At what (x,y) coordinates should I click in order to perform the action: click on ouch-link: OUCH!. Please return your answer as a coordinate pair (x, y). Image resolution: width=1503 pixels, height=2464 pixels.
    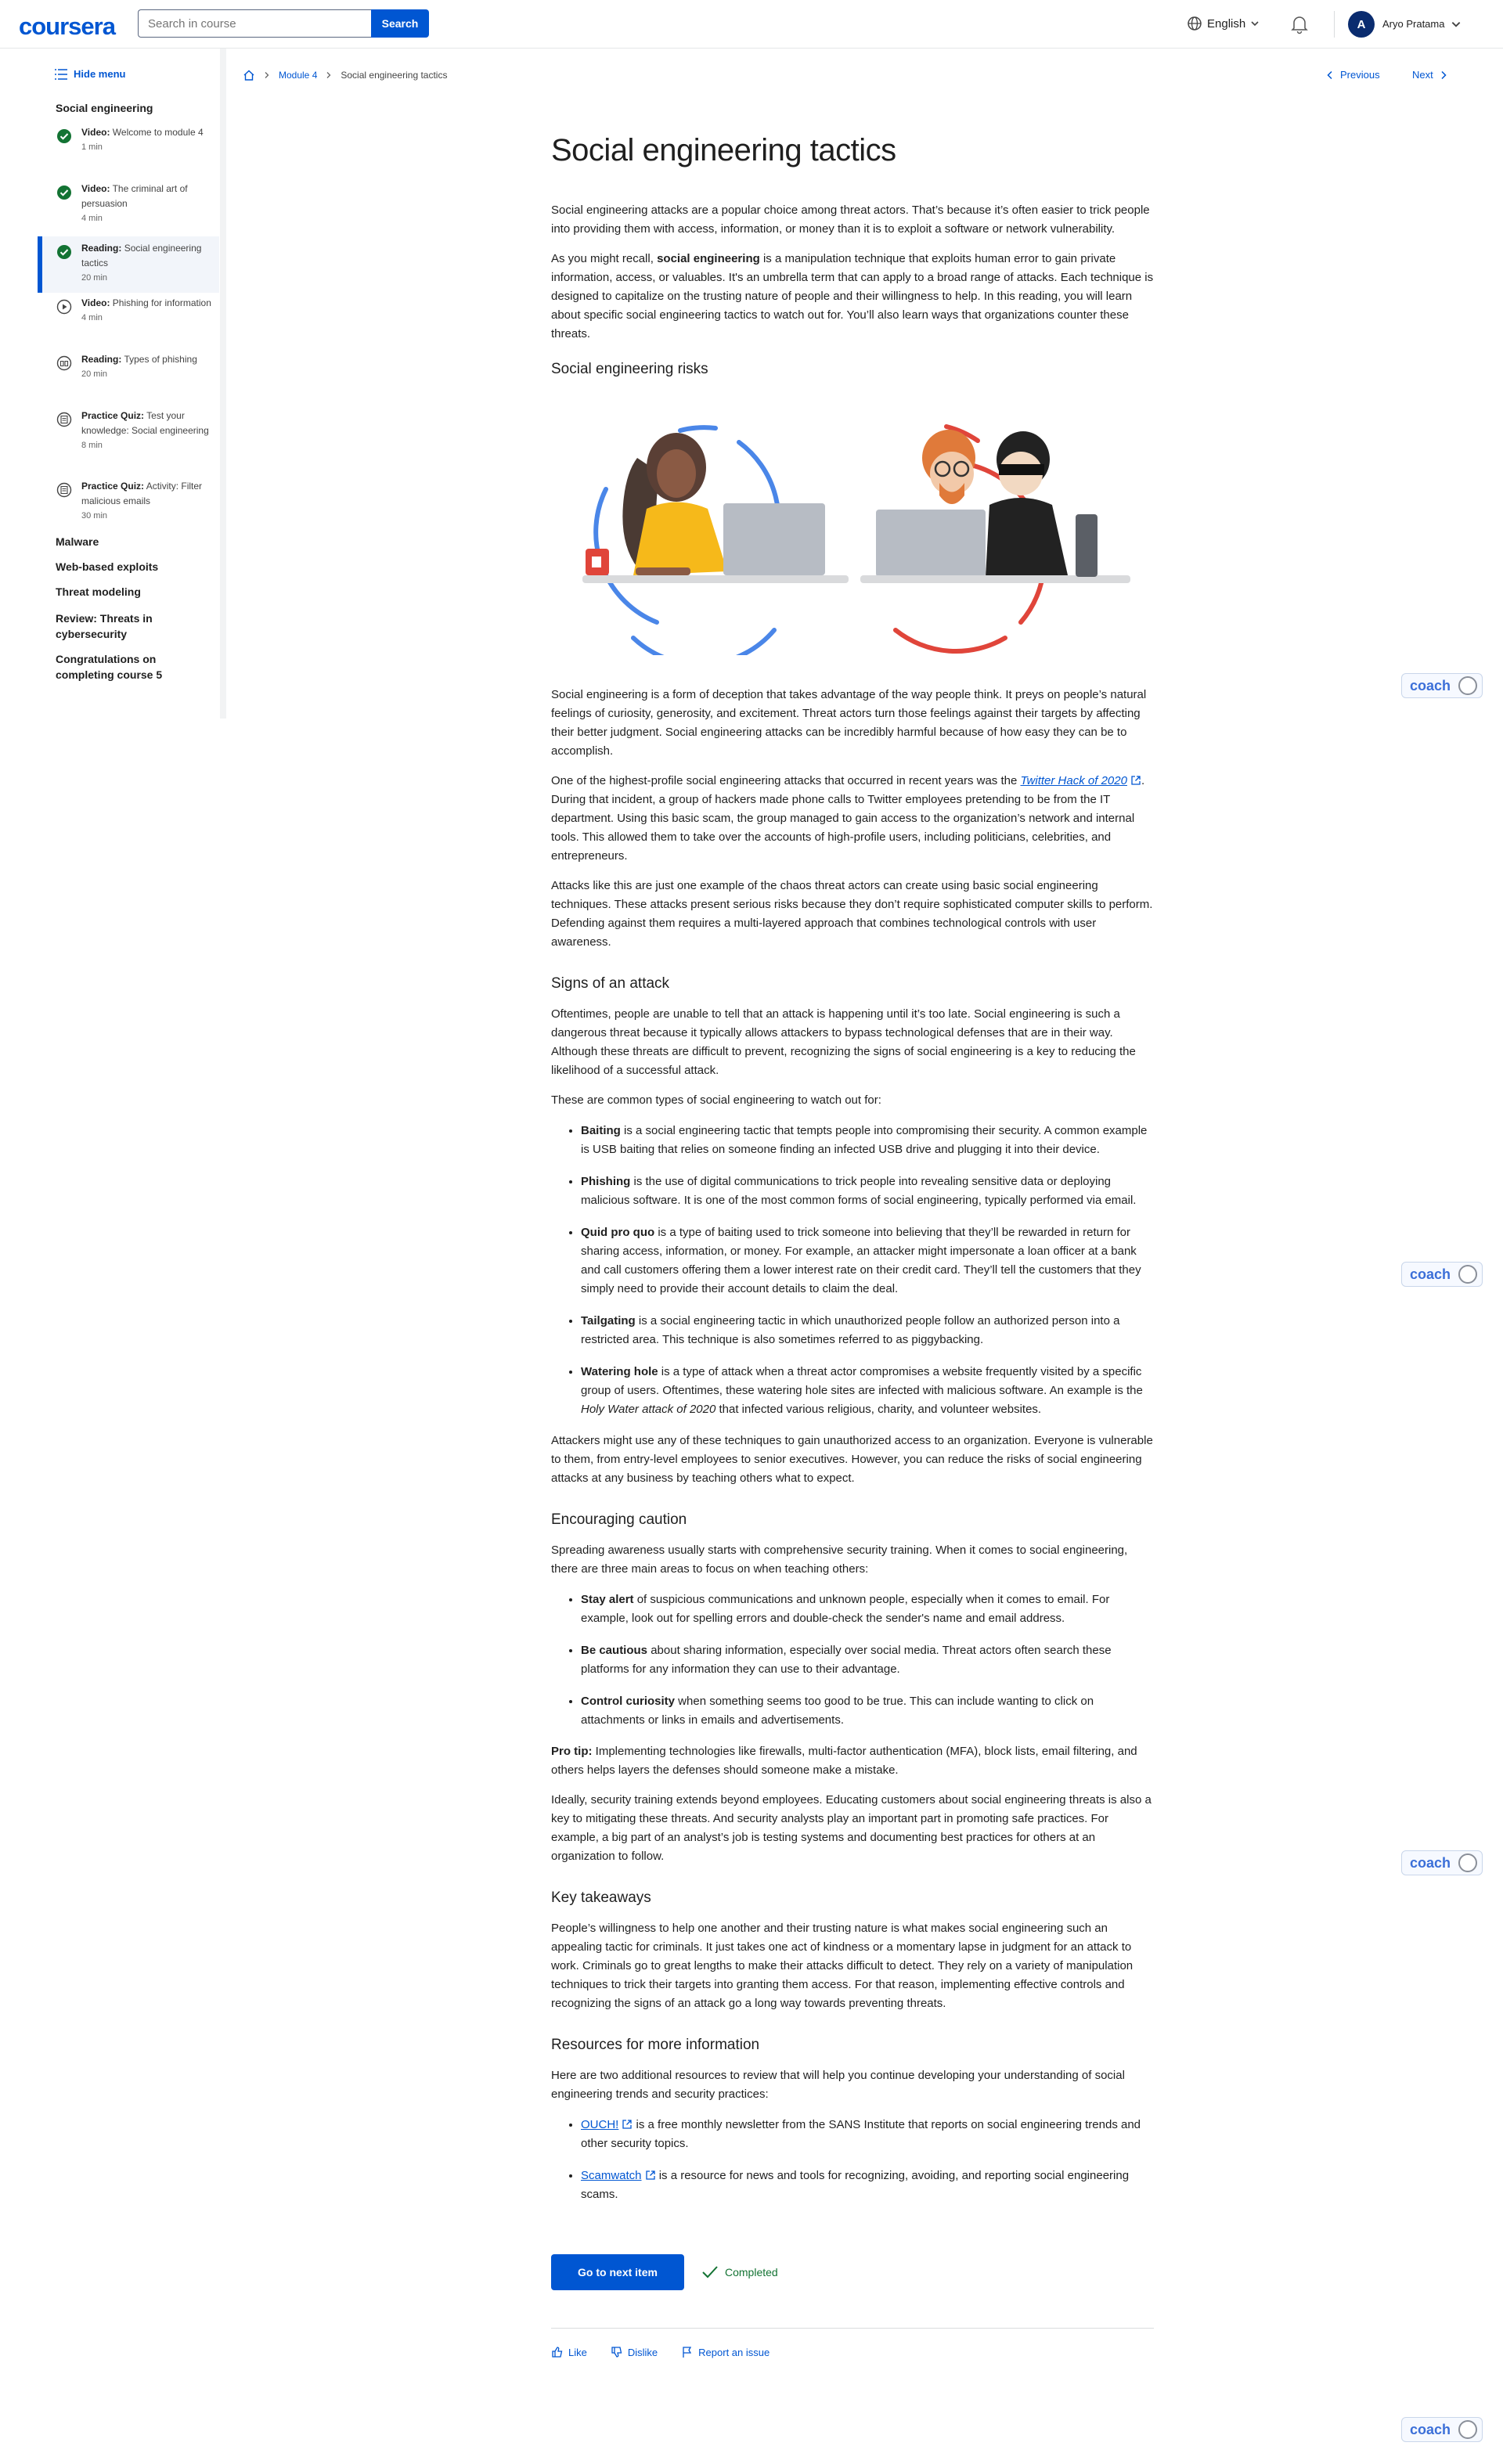
    Looking at the image, I should click on (599, 2125).